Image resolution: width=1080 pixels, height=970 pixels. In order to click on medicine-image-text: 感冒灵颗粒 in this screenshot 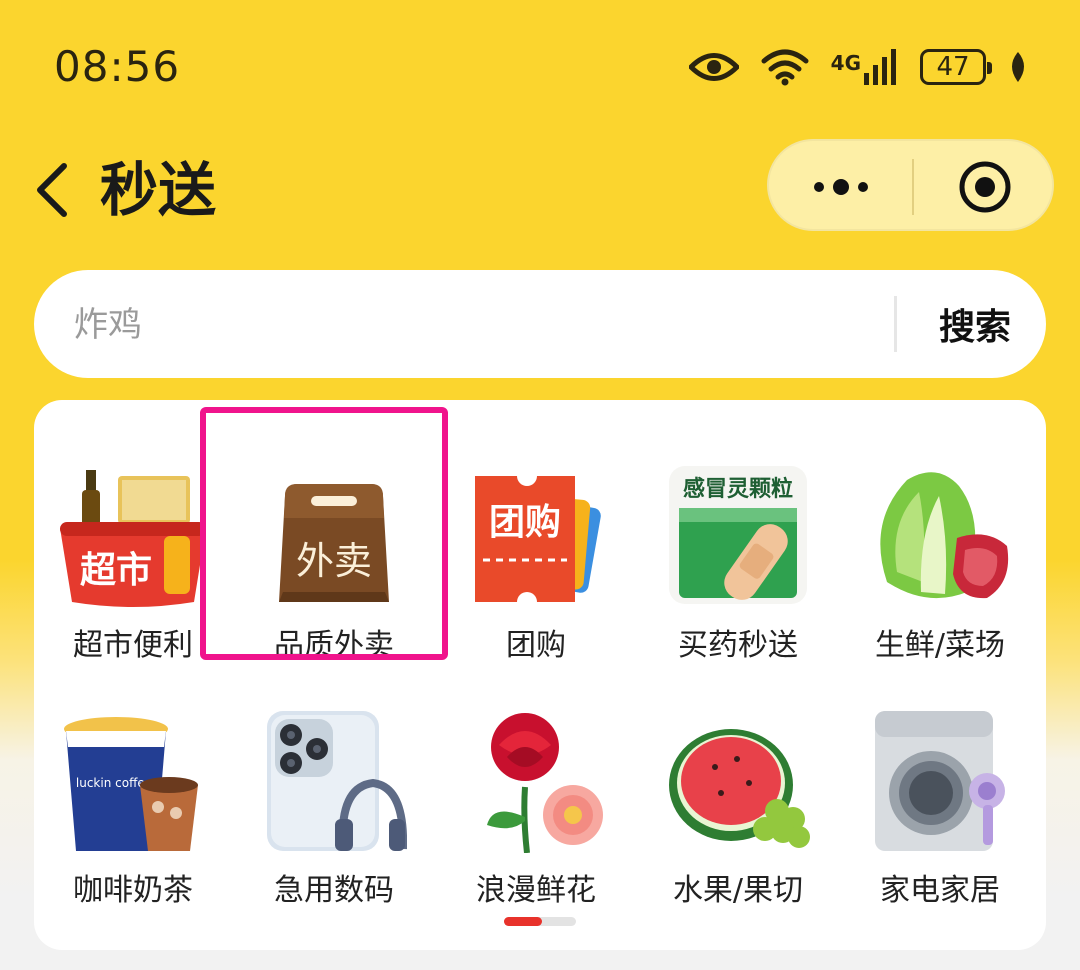, I will do `click(738, 489)`.